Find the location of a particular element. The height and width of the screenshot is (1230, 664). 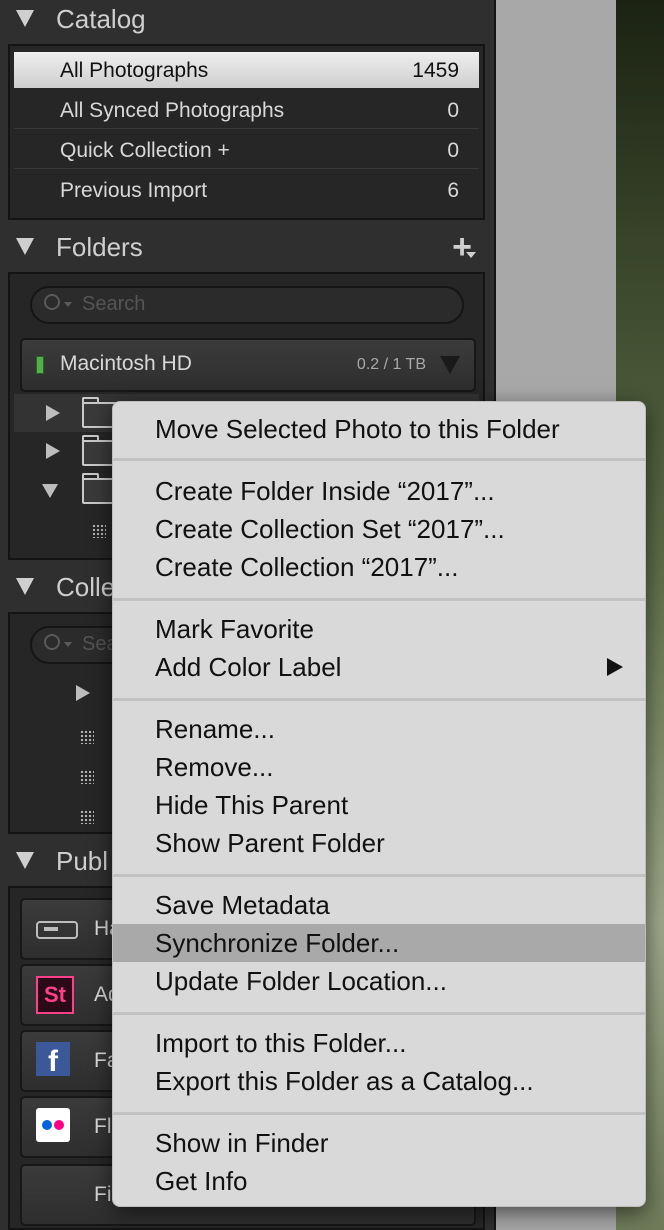

folders-header: Folders + is located at coordinates (247, 248).